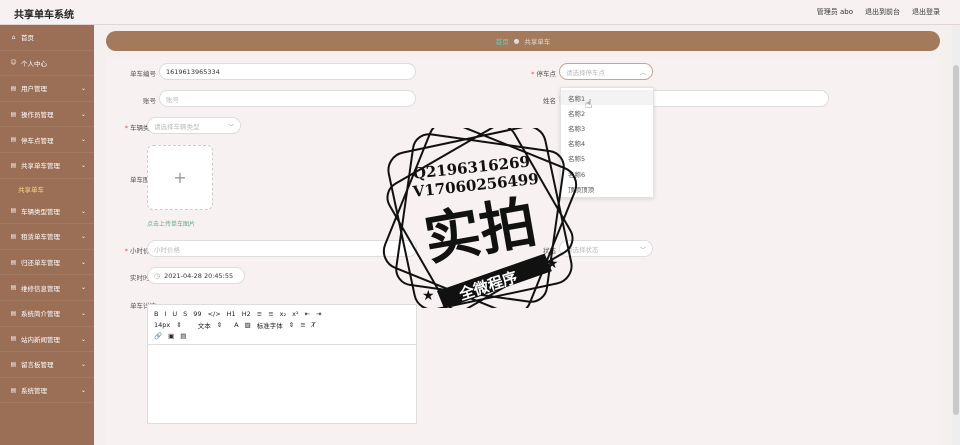 The width and height of the screenshot is (960, 445). What do you see at coordinates (47, 38) in the screenshot?
I see `sidebar-item: ⌂ 首页` at bounding box center [47, 38].